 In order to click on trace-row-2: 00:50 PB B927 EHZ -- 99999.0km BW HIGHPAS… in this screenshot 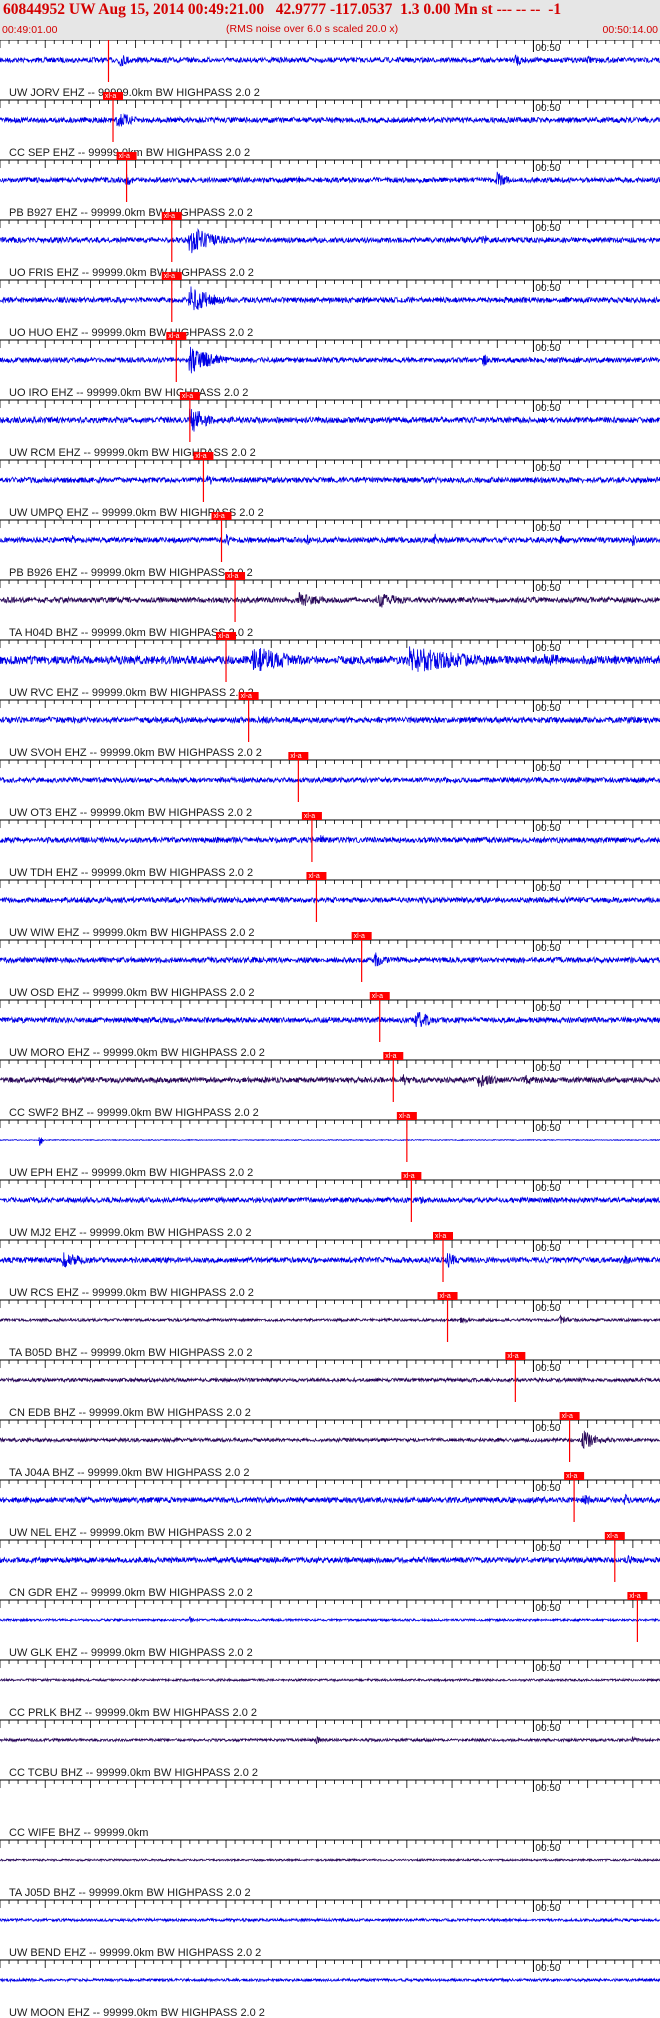, I will do `click(330, 185)`.